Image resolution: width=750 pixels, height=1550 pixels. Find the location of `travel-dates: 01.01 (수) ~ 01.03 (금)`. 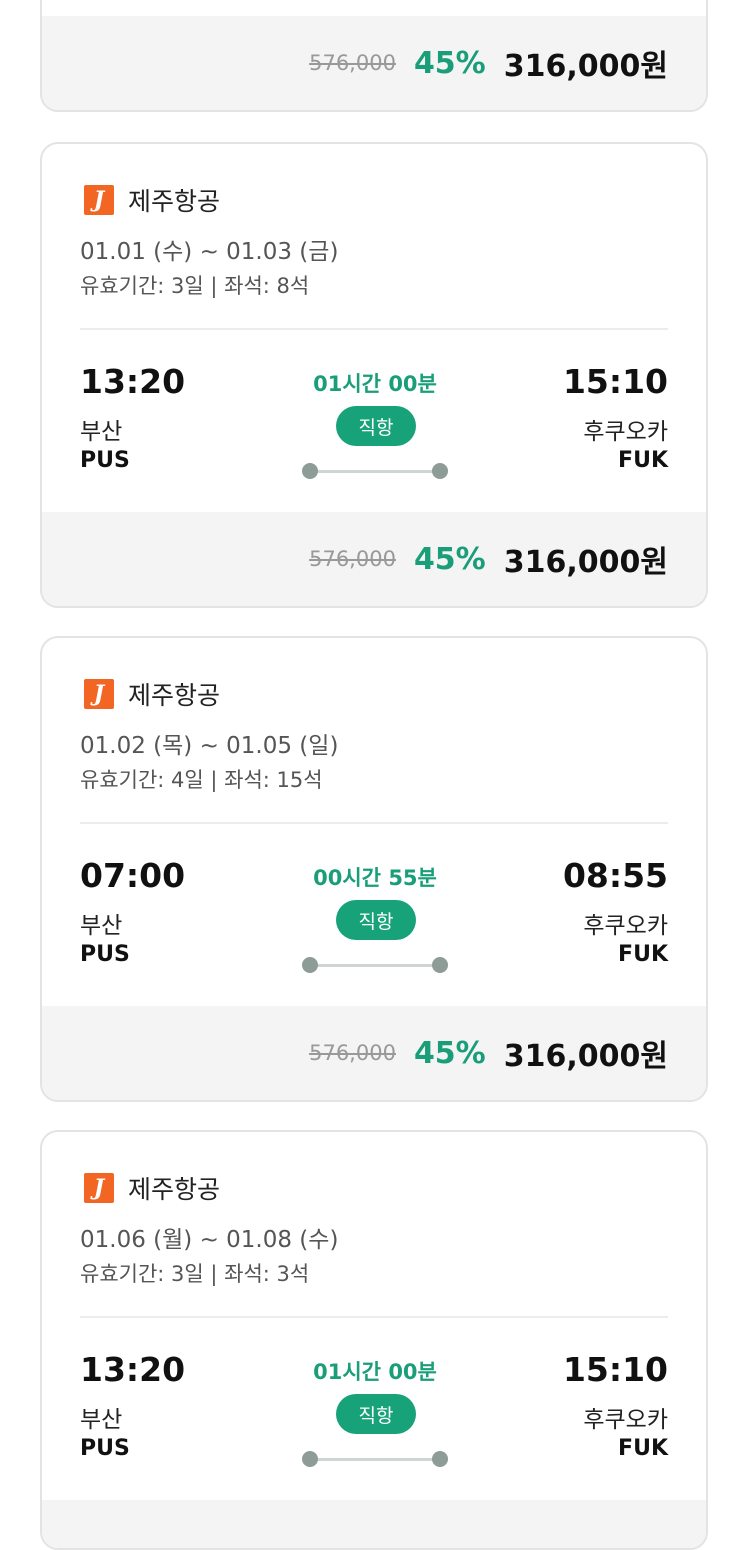

travel-dates: 01.01 (수) ~ 01.03 (금) is located at coordinates (209, 252).